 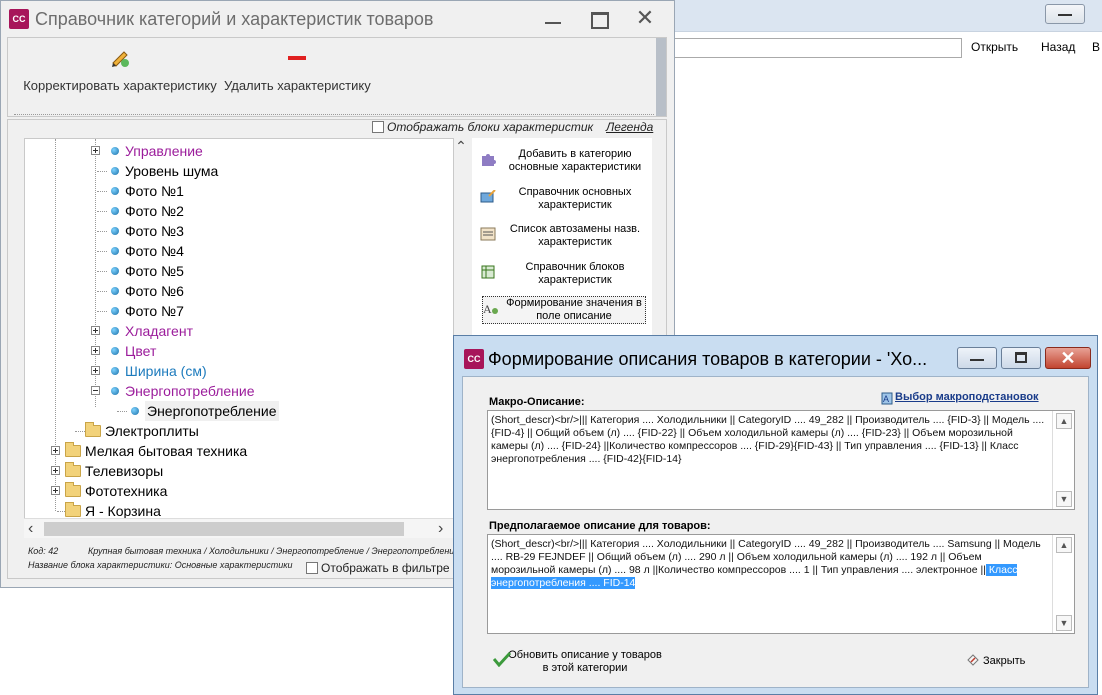 I want to click on scroll-right-arrow-icon: ›, so click(x=440, y=529).